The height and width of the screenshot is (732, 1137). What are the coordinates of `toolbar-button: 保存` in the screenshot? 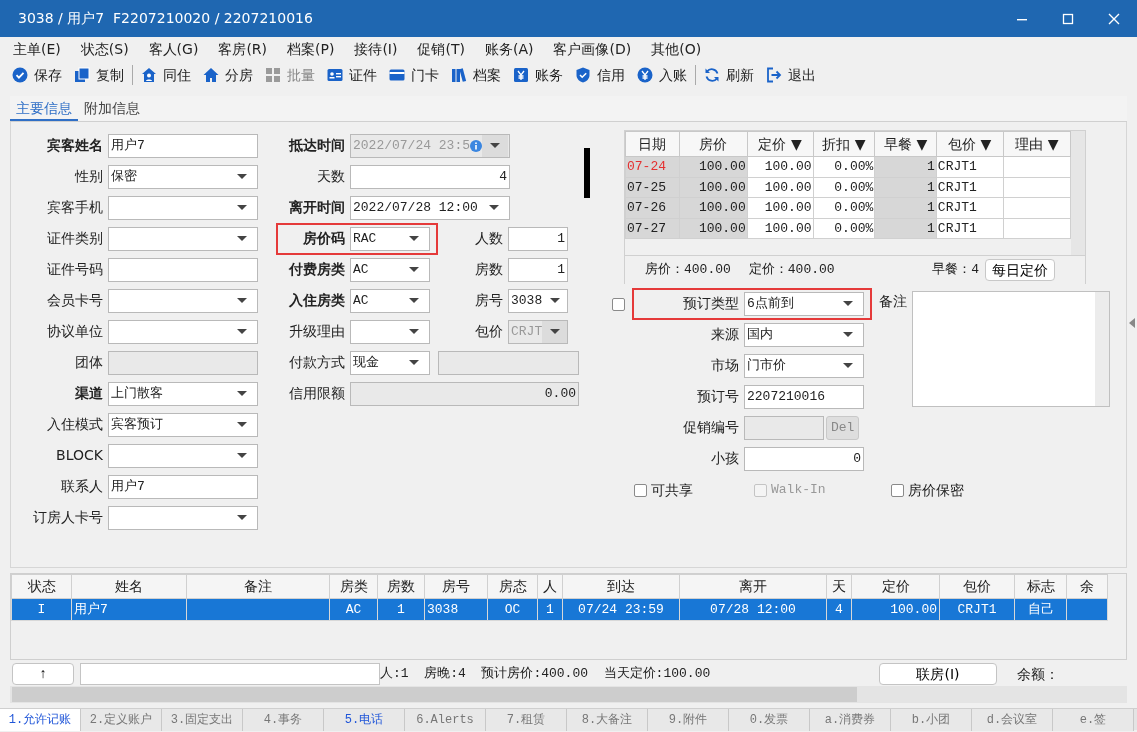 It's located at (37, 75).